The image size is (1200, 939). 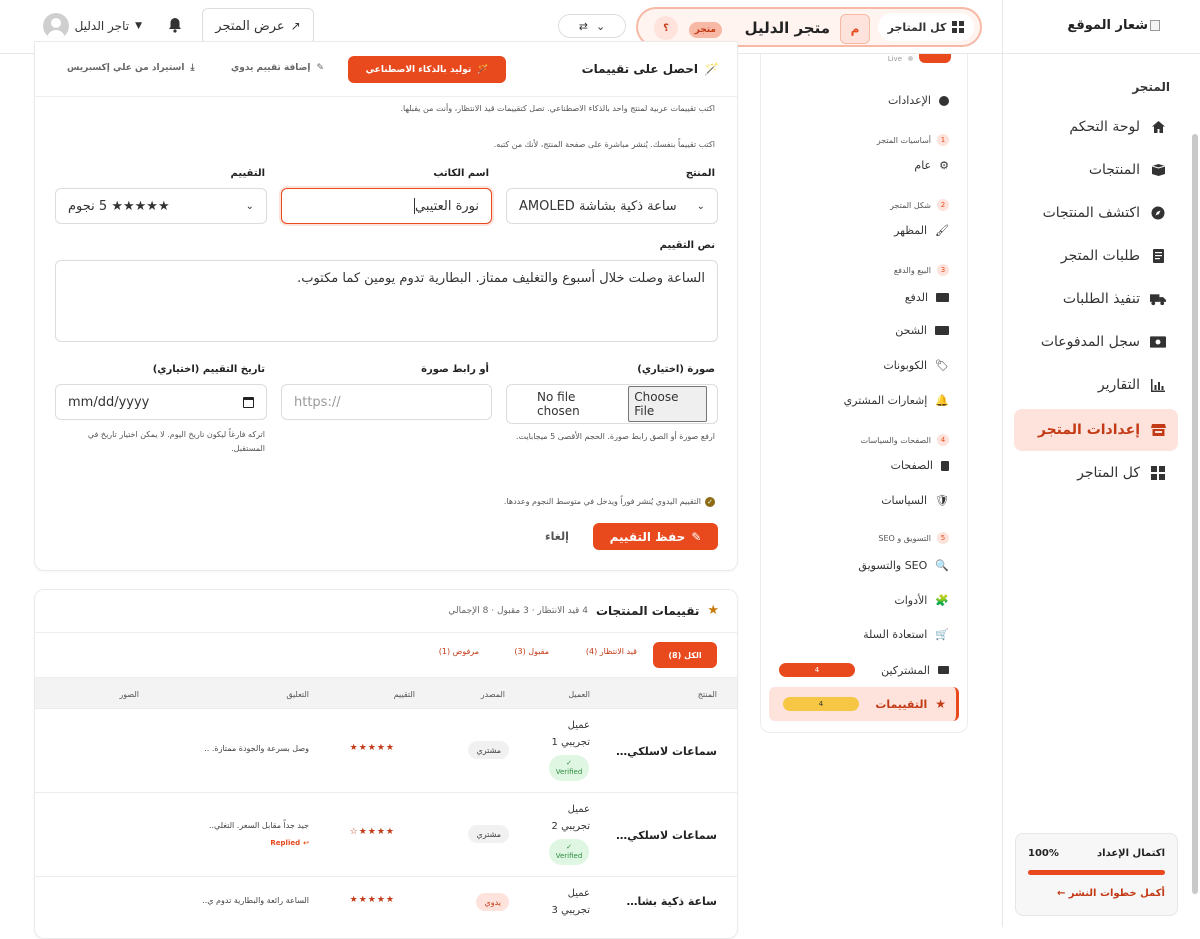 What do you see at coordinates (531, 651) in the screenshot?
I see `tab-accepted: مقبول (3)` at bounding box center [531, 651].